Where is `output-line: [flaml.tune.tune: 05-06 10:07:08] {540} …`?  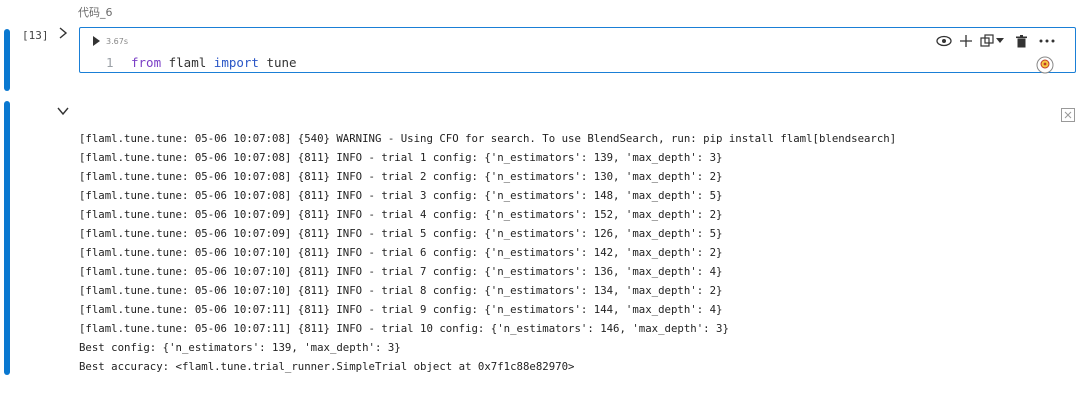
output-line: [flaml.tune.tune: 05-06 10:07:08] {540} … is located at coordinates (488, 138).